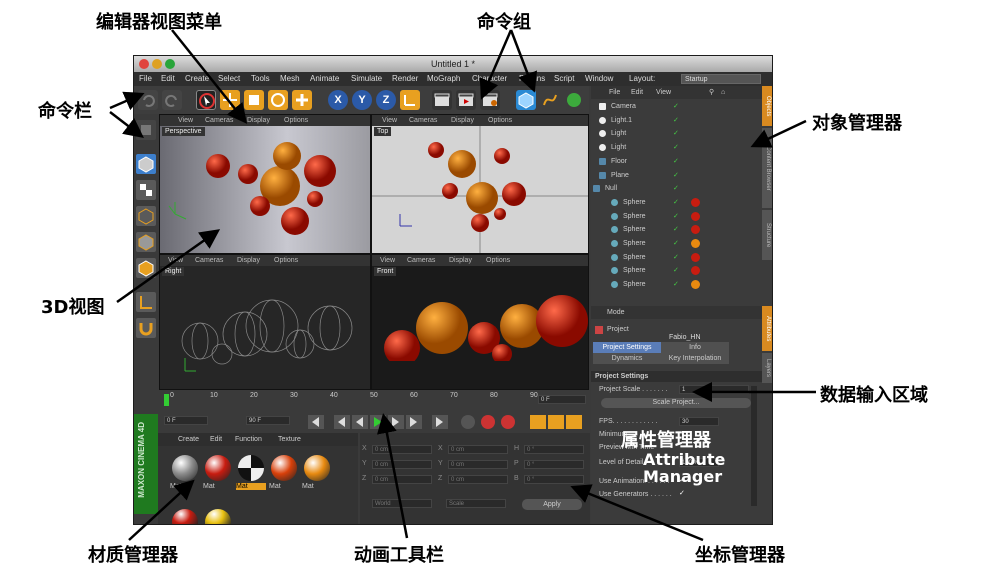  Describe the element at coordinates (265, 322) in the screenshot. I see `viewport-right: View Cameras Display Options Right` at that location.